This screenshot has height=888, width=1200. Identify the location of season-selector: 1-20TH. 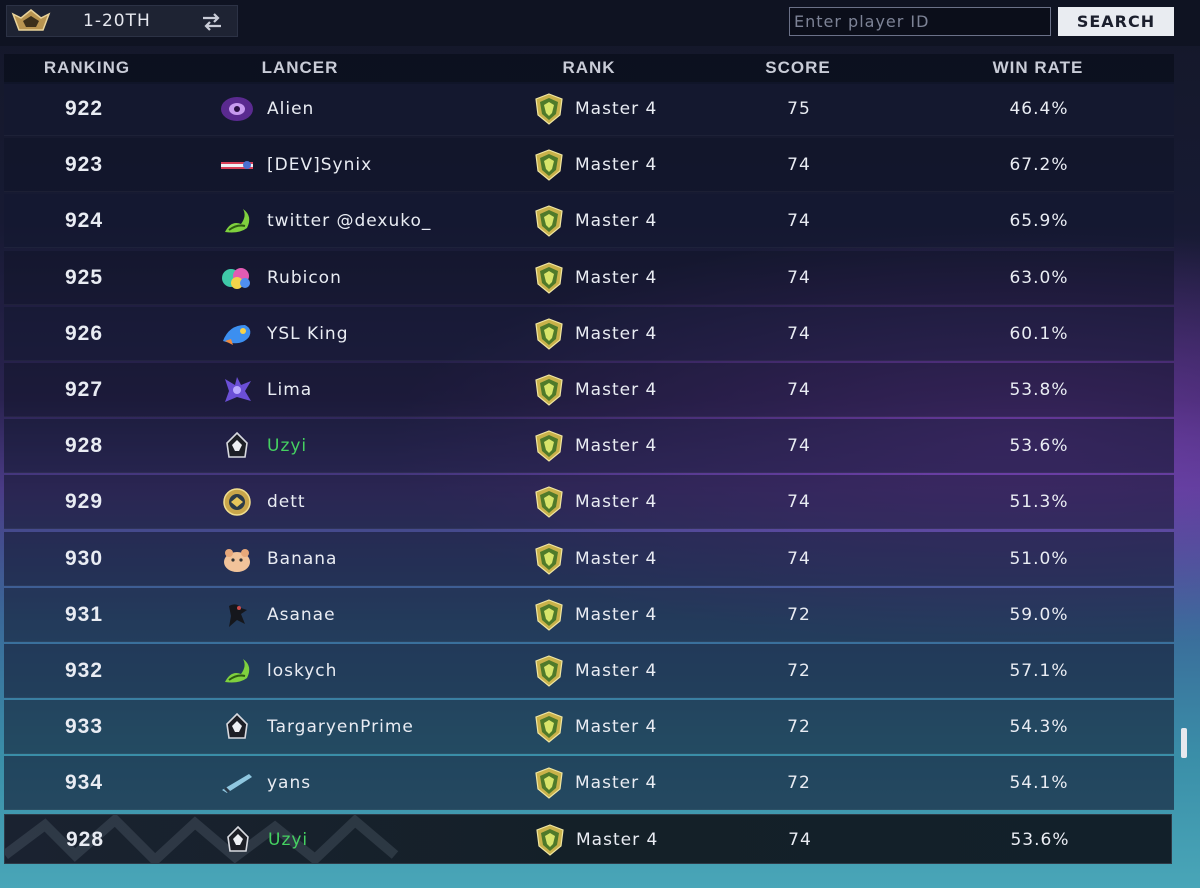
(122, 21).